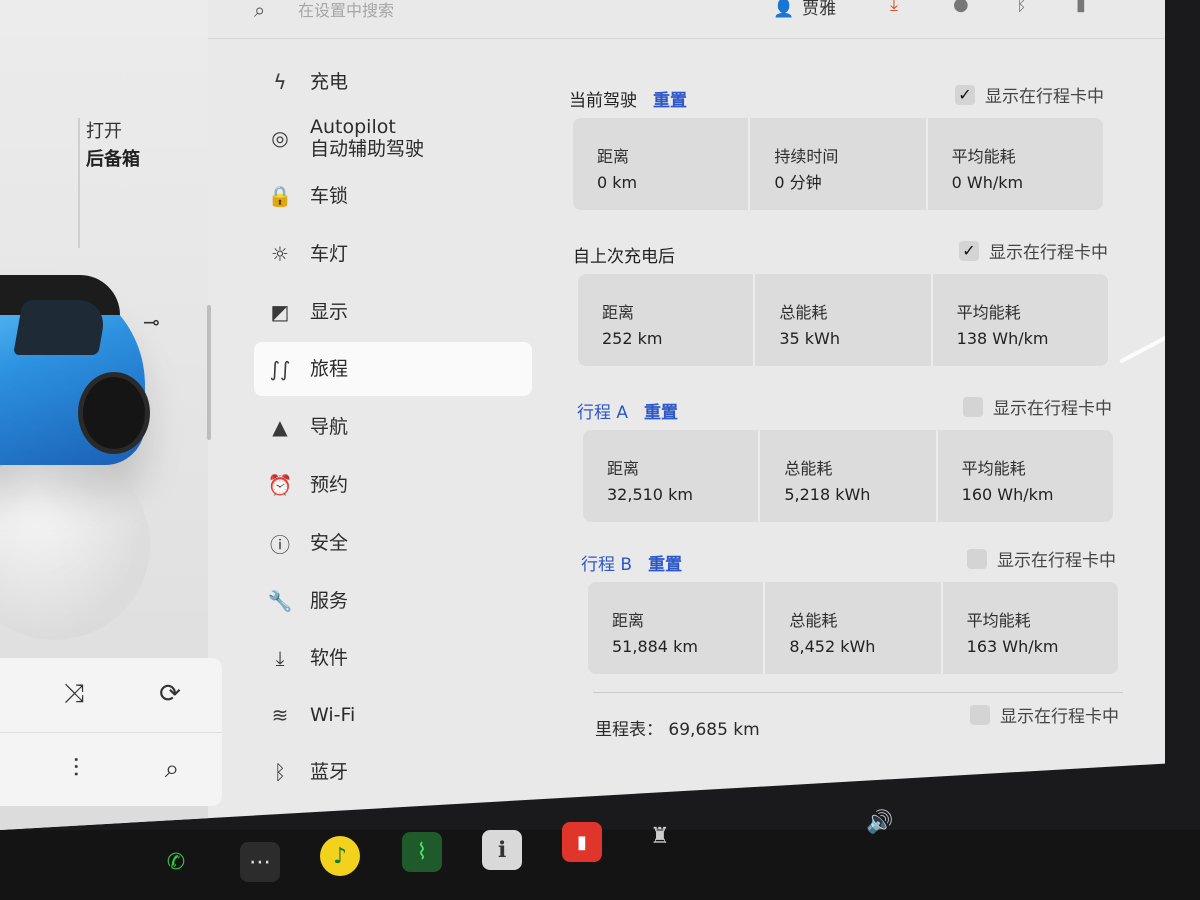 Image resolution: width=1200 pixels, height=900 pixels. I want to click on sidebar-item-9: 🔧 服务, so click(393, 601).